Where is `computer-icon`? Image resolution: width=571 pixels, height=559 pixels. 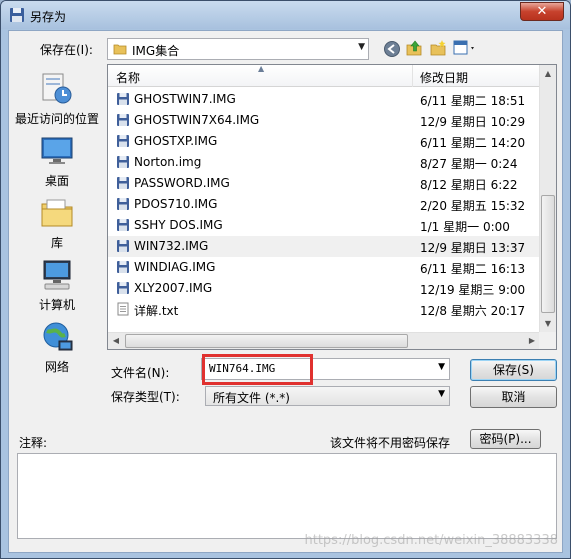 computer-icon is located at coordinates (57, 275).